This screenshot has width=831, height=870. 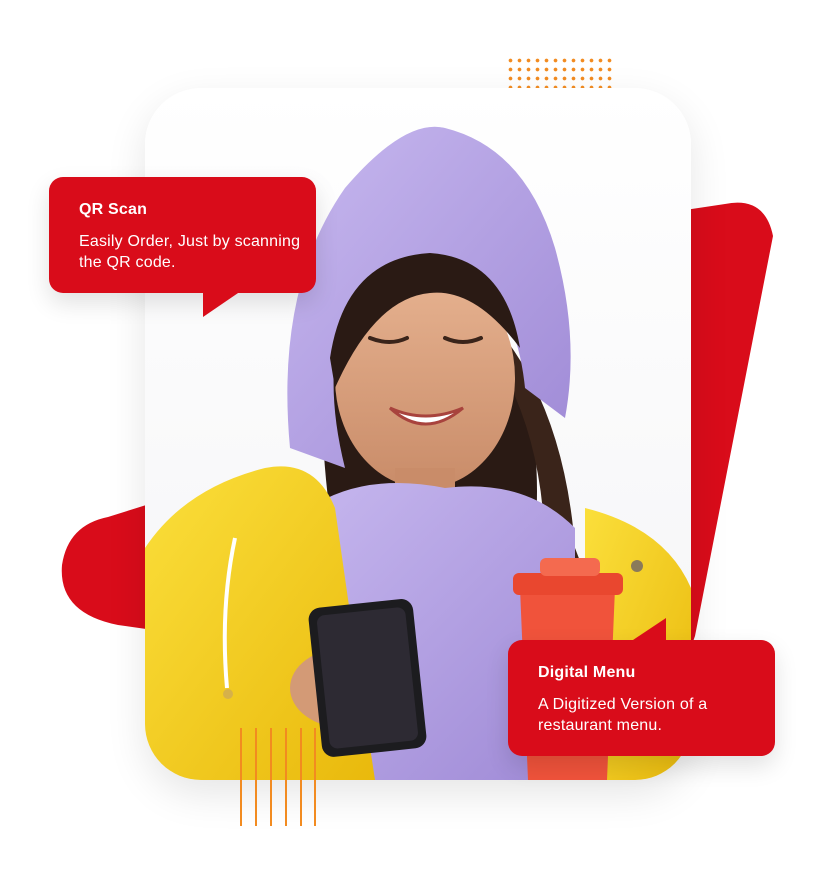 I want to click on qr-scan-title: QR Scan, so click(x=113, y=209).